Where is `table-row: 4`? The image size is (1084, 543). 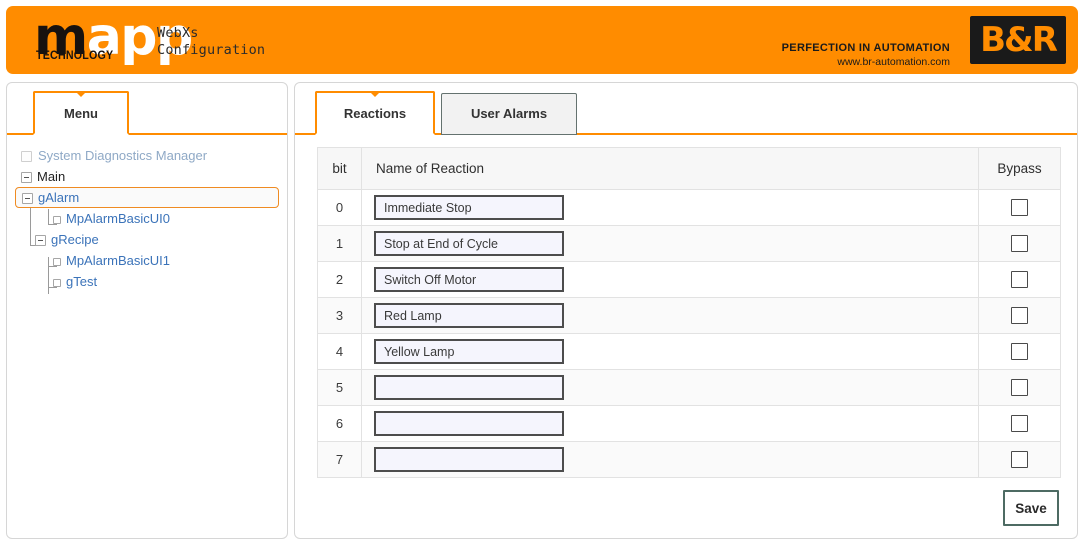 table-row: 4 is located at coordinates (689, 351).